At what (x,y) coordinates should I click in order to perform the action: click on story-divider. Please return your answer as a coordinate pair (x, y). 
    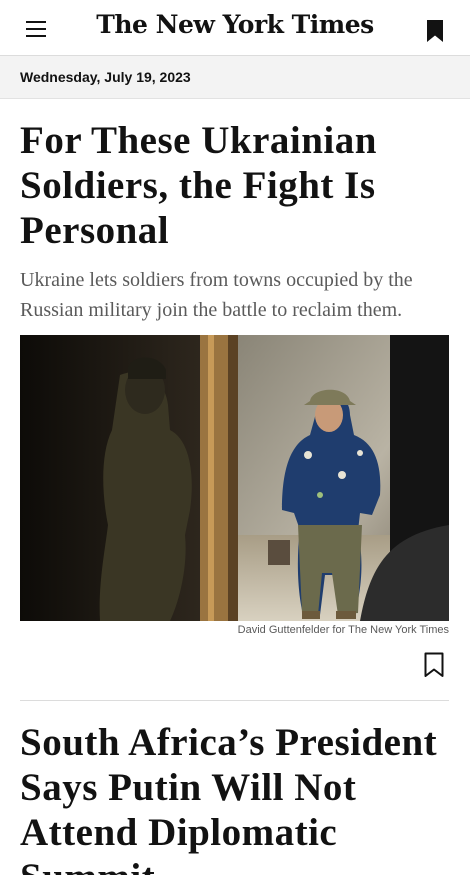
    Looking at the image, I should click on (234, 700).